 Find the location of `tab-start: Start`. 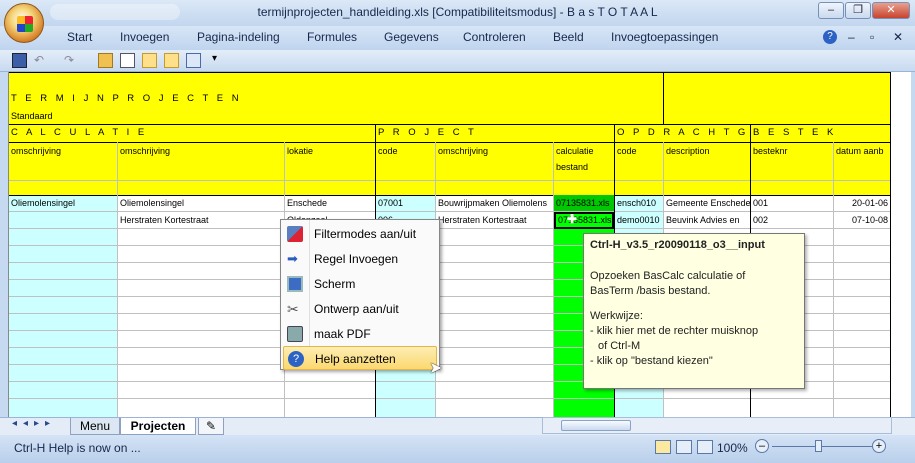

tab-start: Start is located at coordinates (79, 37).